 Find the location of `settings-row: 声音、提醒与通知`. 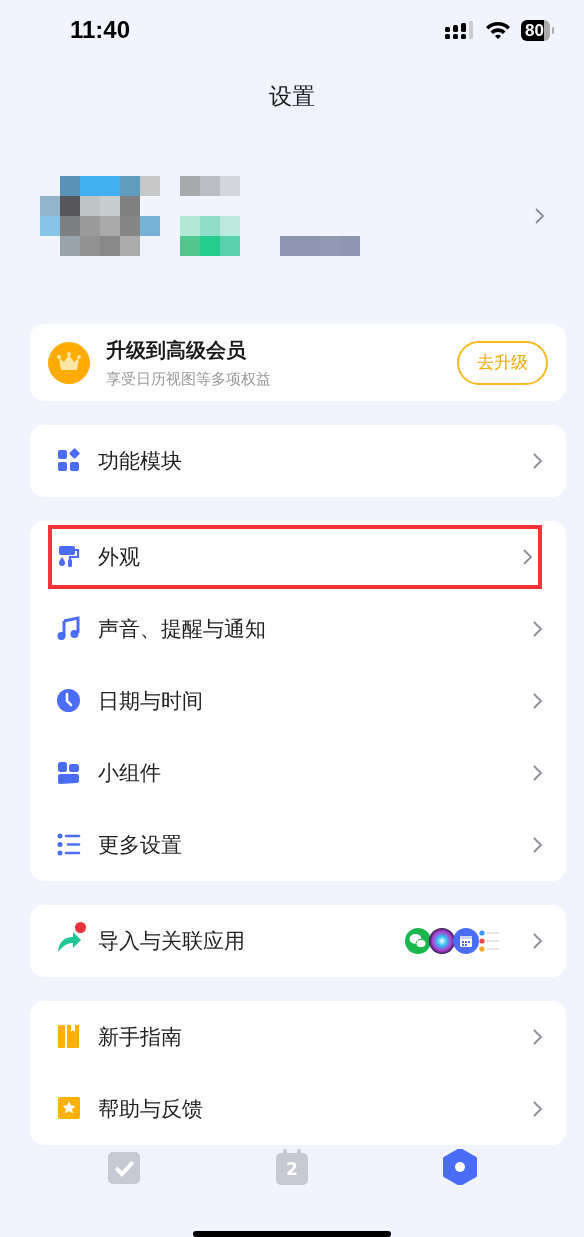

settings-row: 声音、提醒与通知 is located at coordinates (298, 629).